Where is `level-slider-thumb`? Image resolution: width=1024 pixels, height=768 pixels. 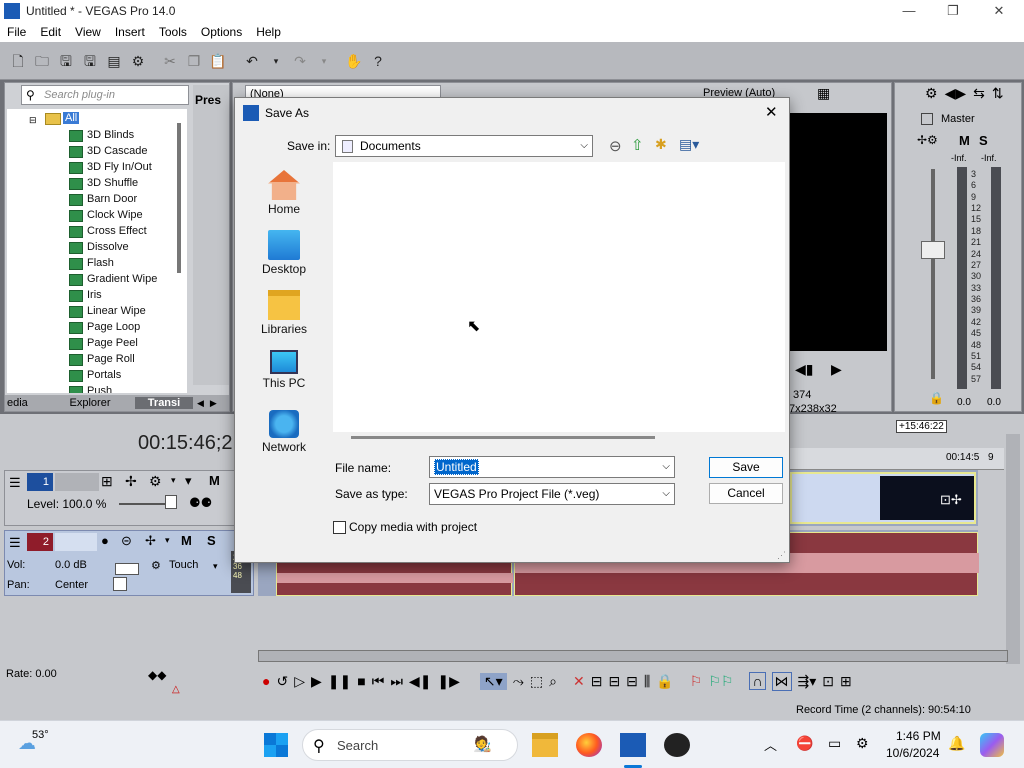
level-slider-thumb is located at coordinates (171, 502).